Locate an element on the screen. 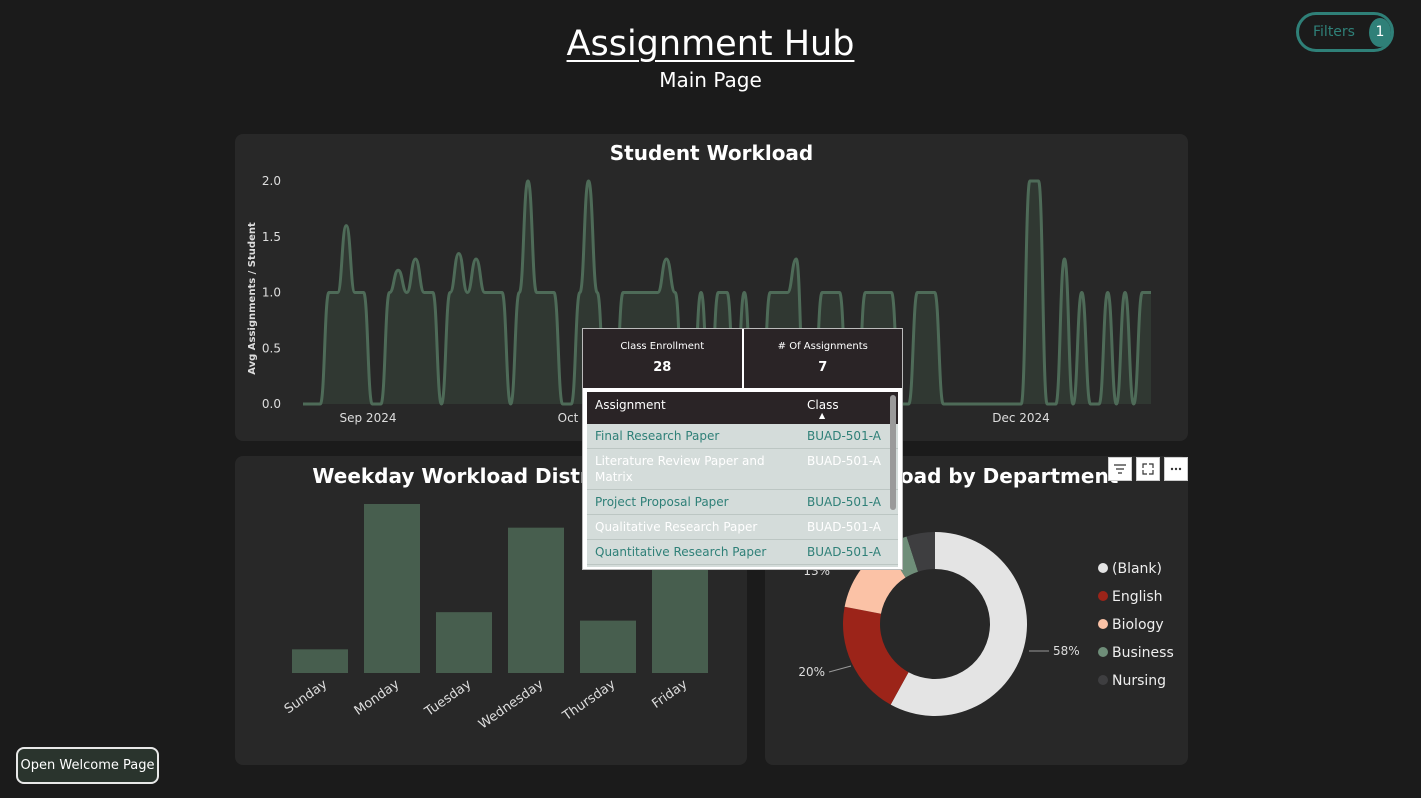 The height and width of the screenshot is (798, 1421). legend-label: English is located at coordinates (1137, 597).